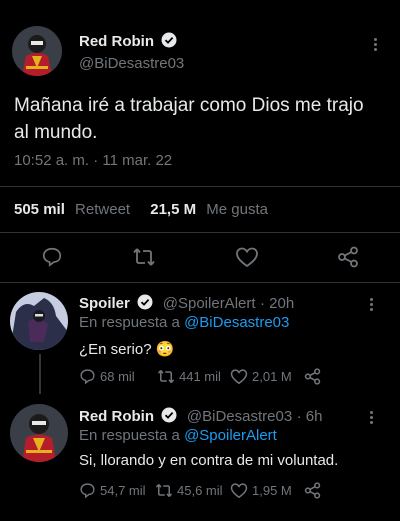 The width and height of the screenshot is (400, 521). I want to click on tweet-timestamp: 10:52 a. m. · 11 mar. 22, so click(93, 160).